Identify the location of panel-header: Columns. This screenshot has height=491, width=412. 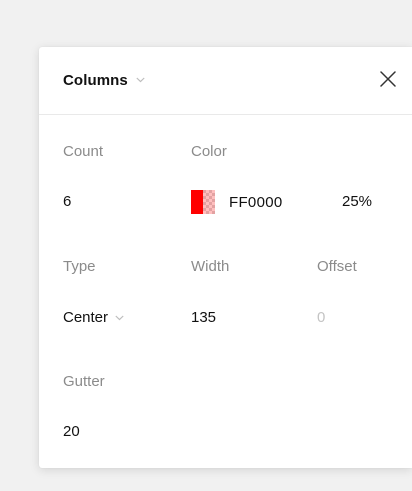
(225, 81).